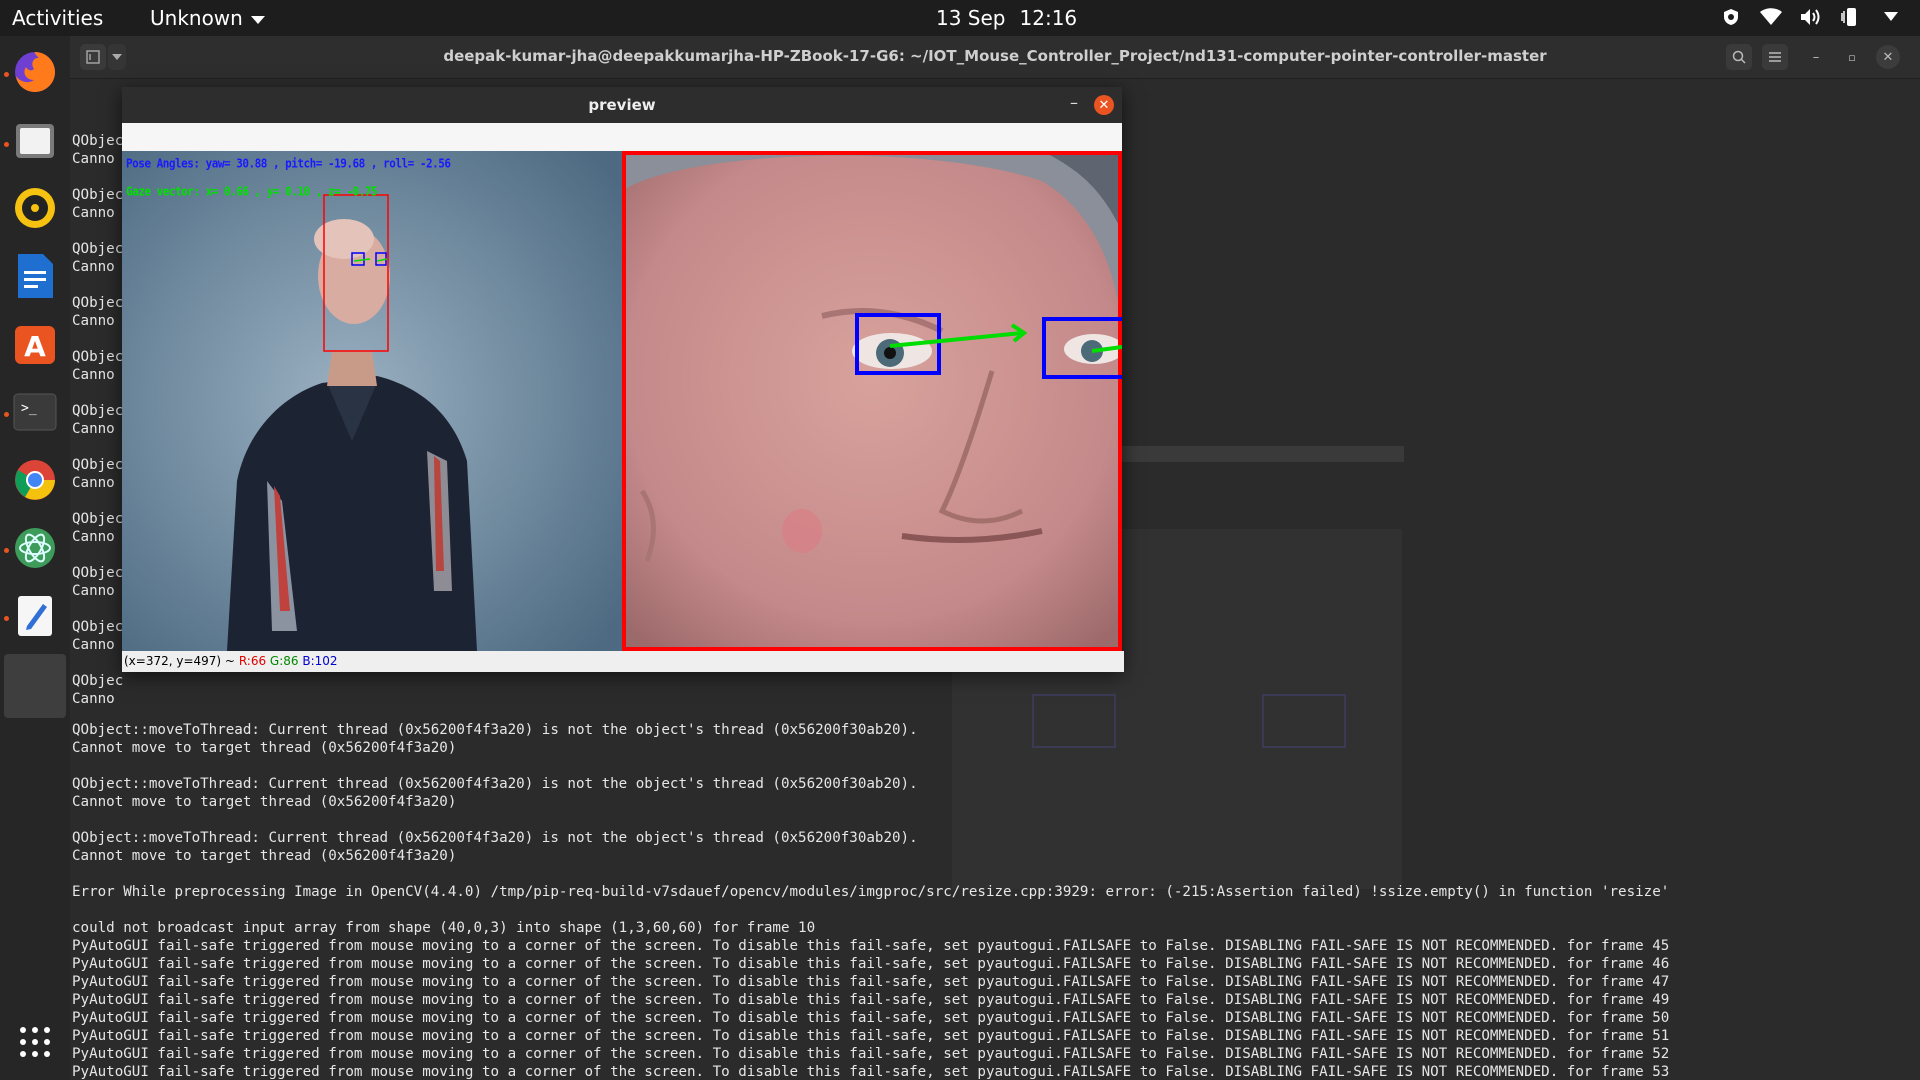  I want to click on chrome-icon, so click(35, 480).